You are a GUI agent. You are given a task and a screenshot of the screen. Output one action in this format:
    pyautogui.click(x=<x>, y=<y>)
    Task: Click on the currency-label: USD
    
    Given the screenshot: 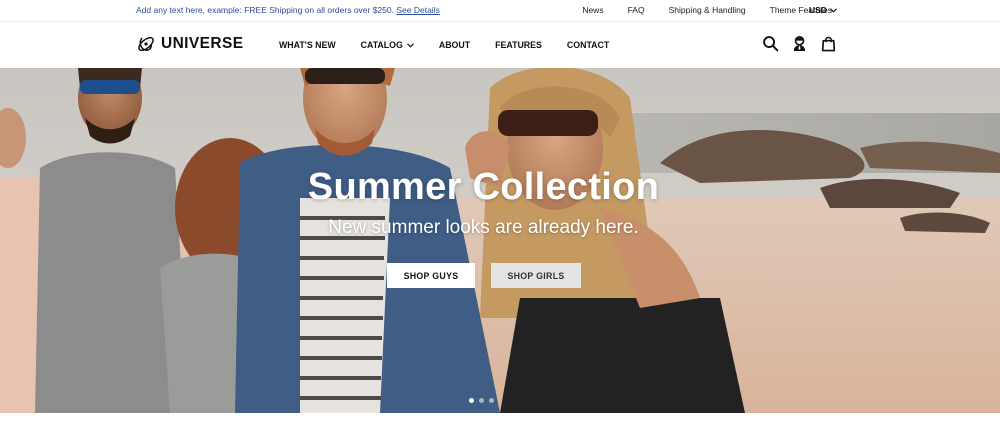 What is the action you would take?
    pyautogui.click(x=818, y=10)
    